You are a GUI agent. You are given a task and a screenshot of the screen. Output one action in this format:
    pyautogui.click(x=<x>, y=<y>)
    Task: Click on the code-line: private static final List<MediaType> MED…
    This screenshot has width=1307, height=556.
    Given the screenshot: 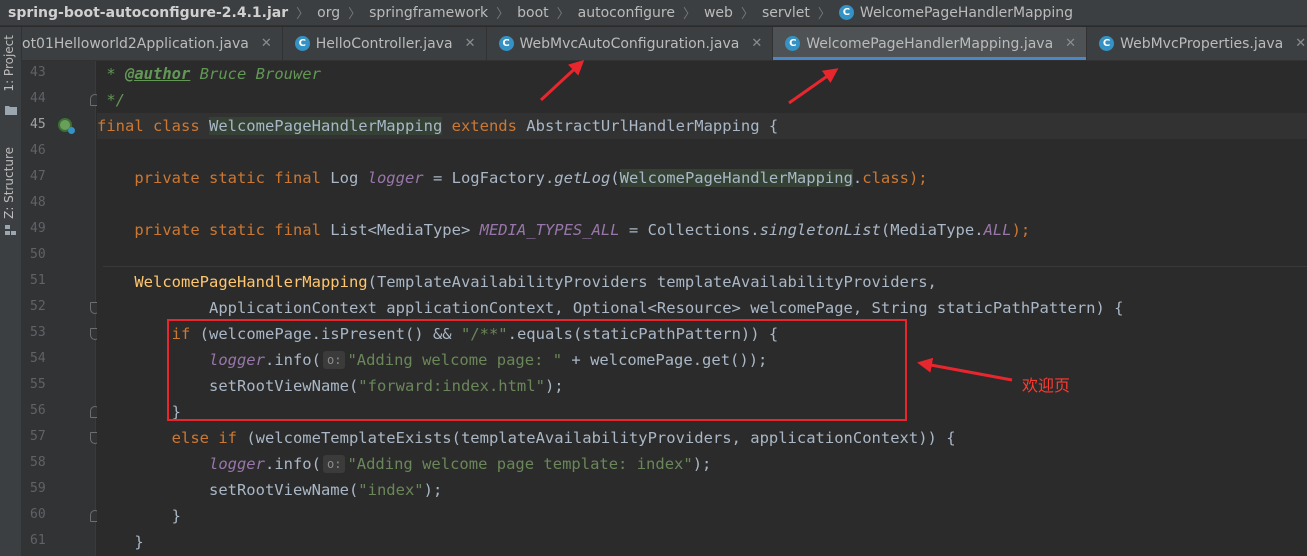 What is the action you would take?
    pyautogui.click(x=702, y=230)
    